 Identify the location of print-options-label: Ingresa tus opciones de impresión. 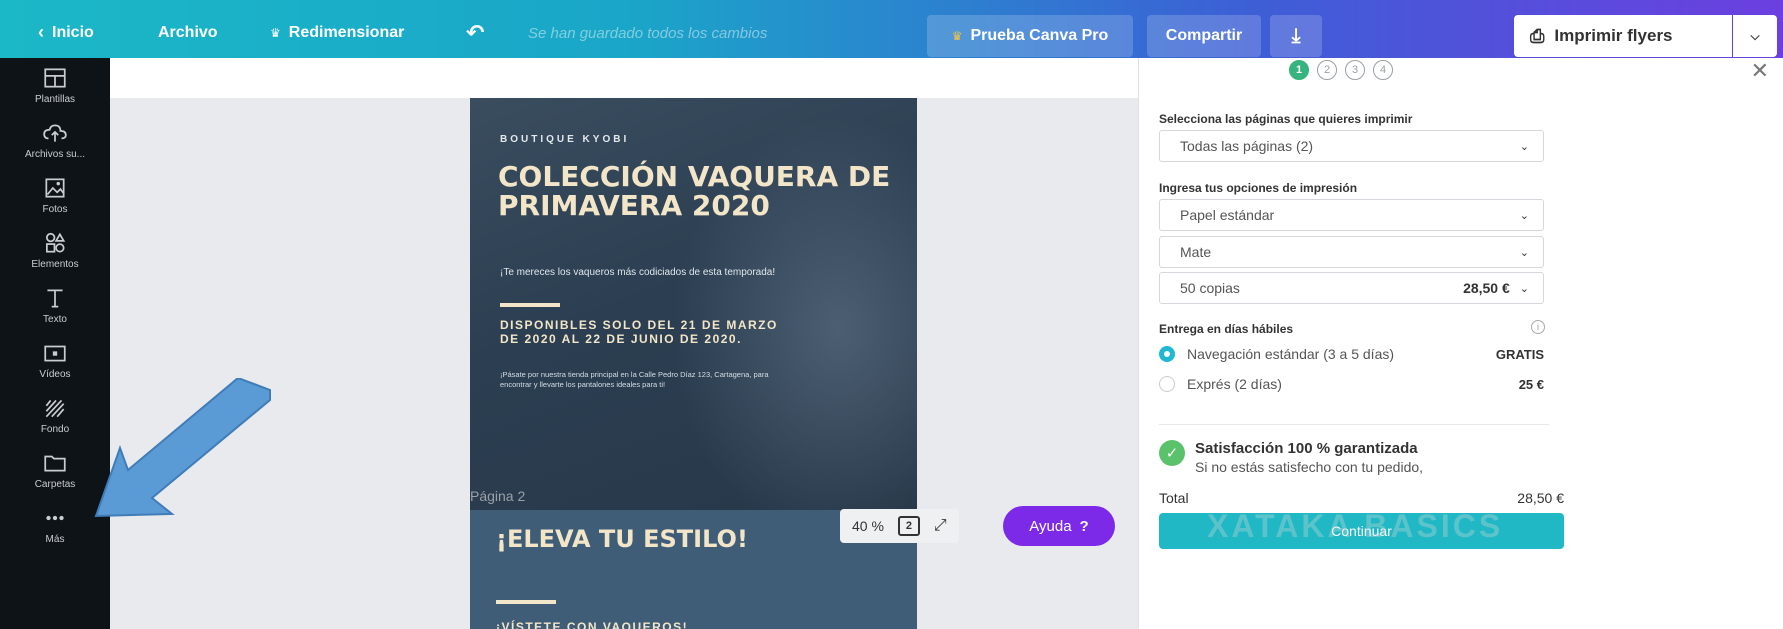
(1258, 188).